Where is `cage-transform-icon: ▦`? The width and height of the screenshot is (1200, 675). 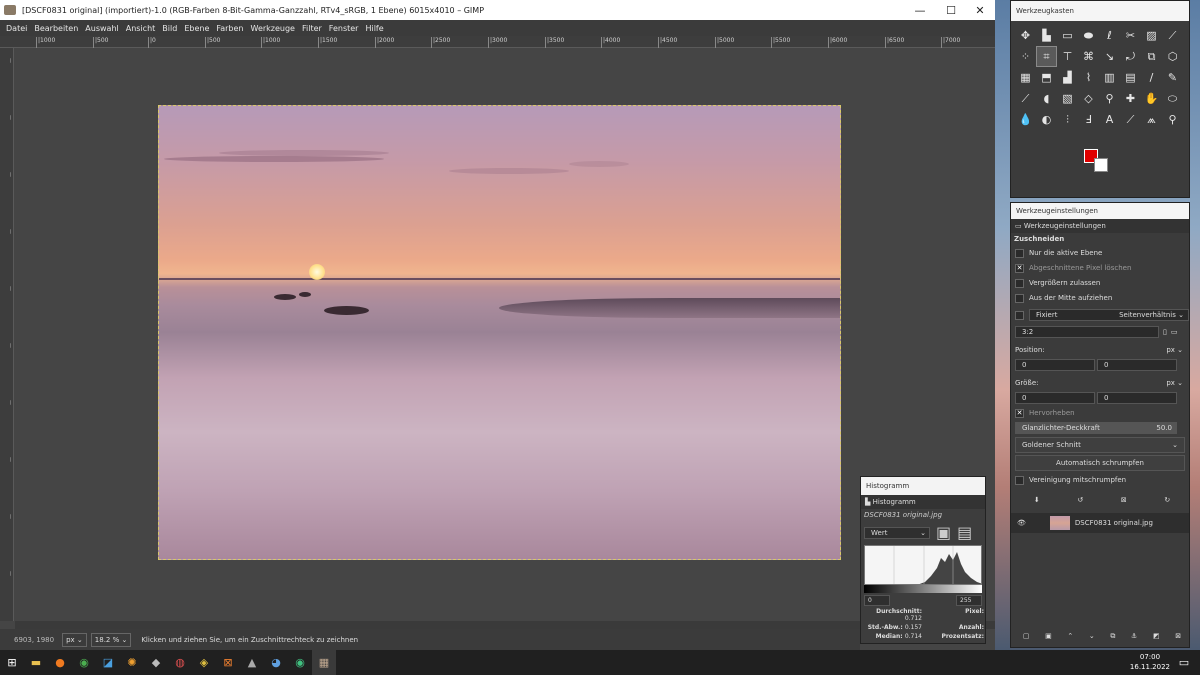 cage-transform-icon: ▦ is located at coordinates (1025, 77).